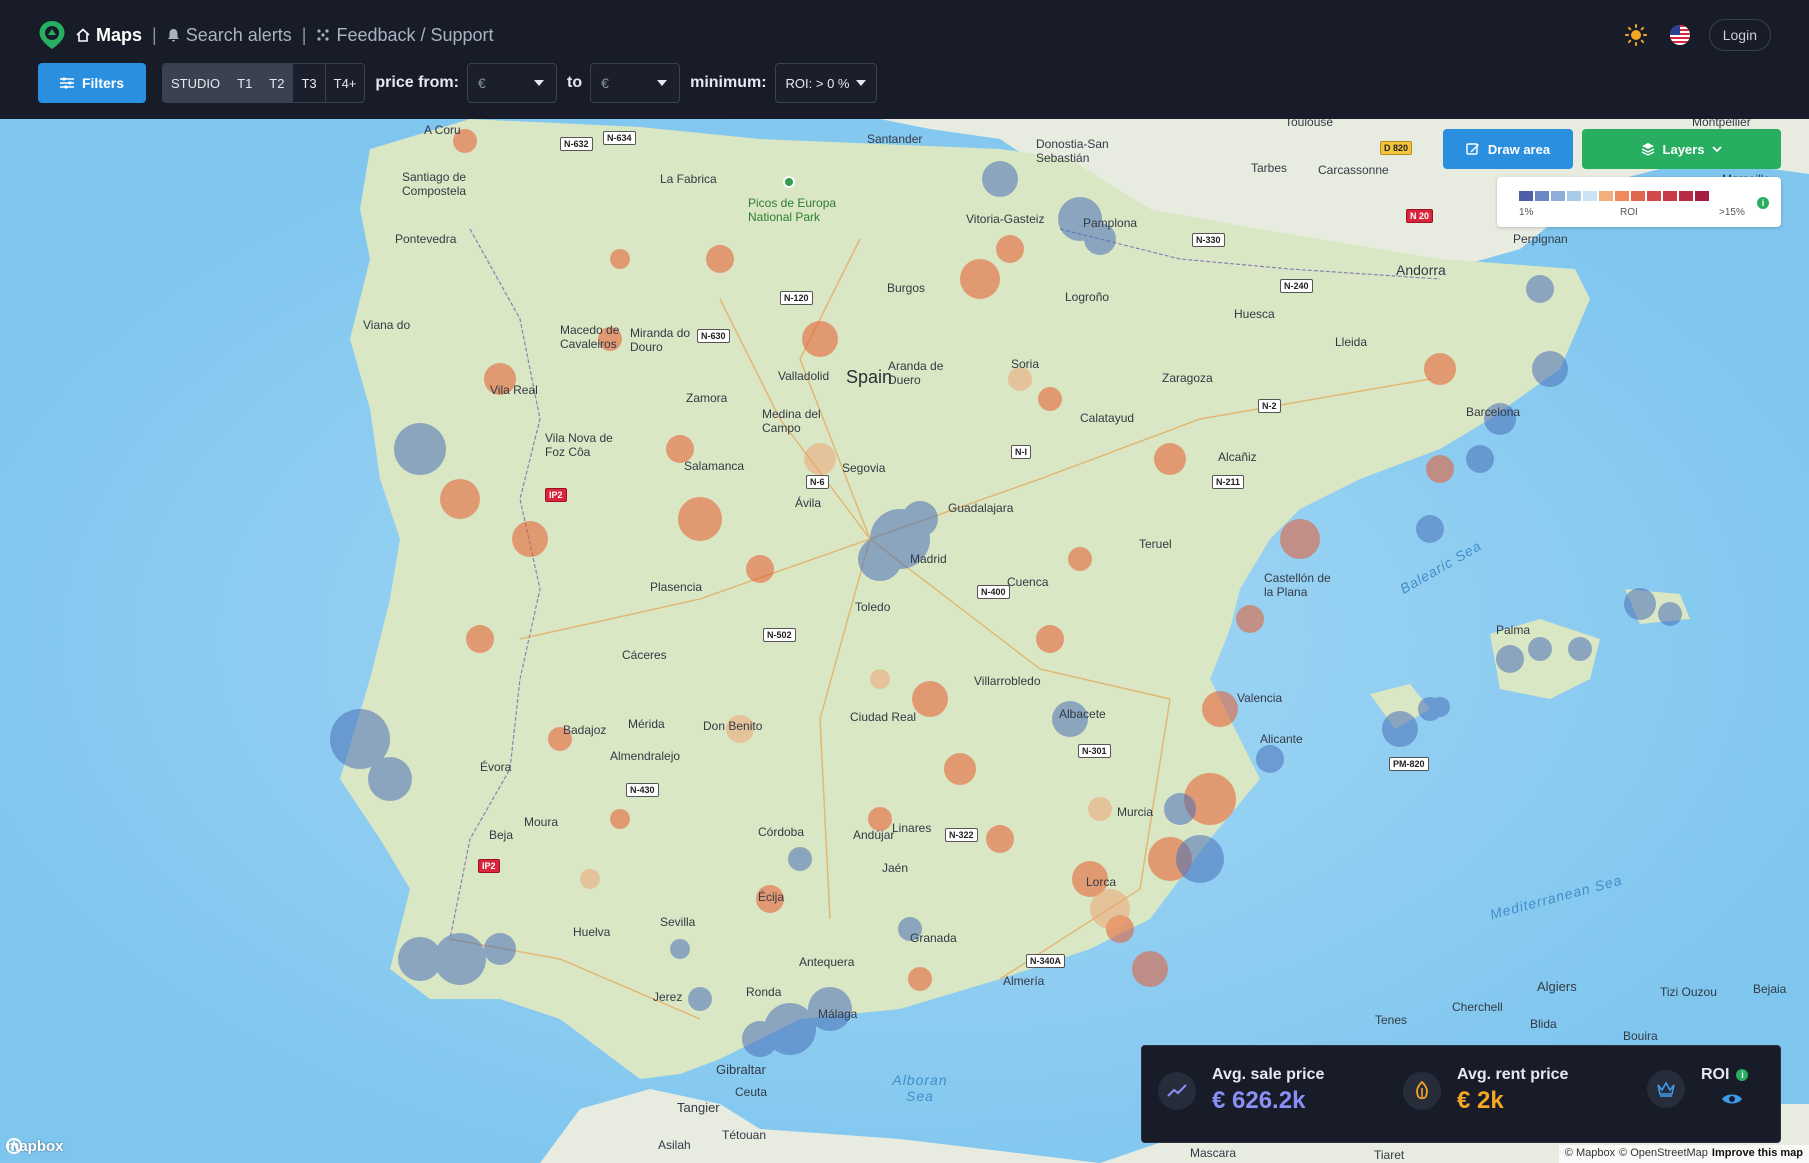 The image size is (1809, 1163). What do you see at coordinates (688, 179) in the screenshot?
I see `map-label-la-fabrica: La Fabrica` at bounding box center [688, 179].